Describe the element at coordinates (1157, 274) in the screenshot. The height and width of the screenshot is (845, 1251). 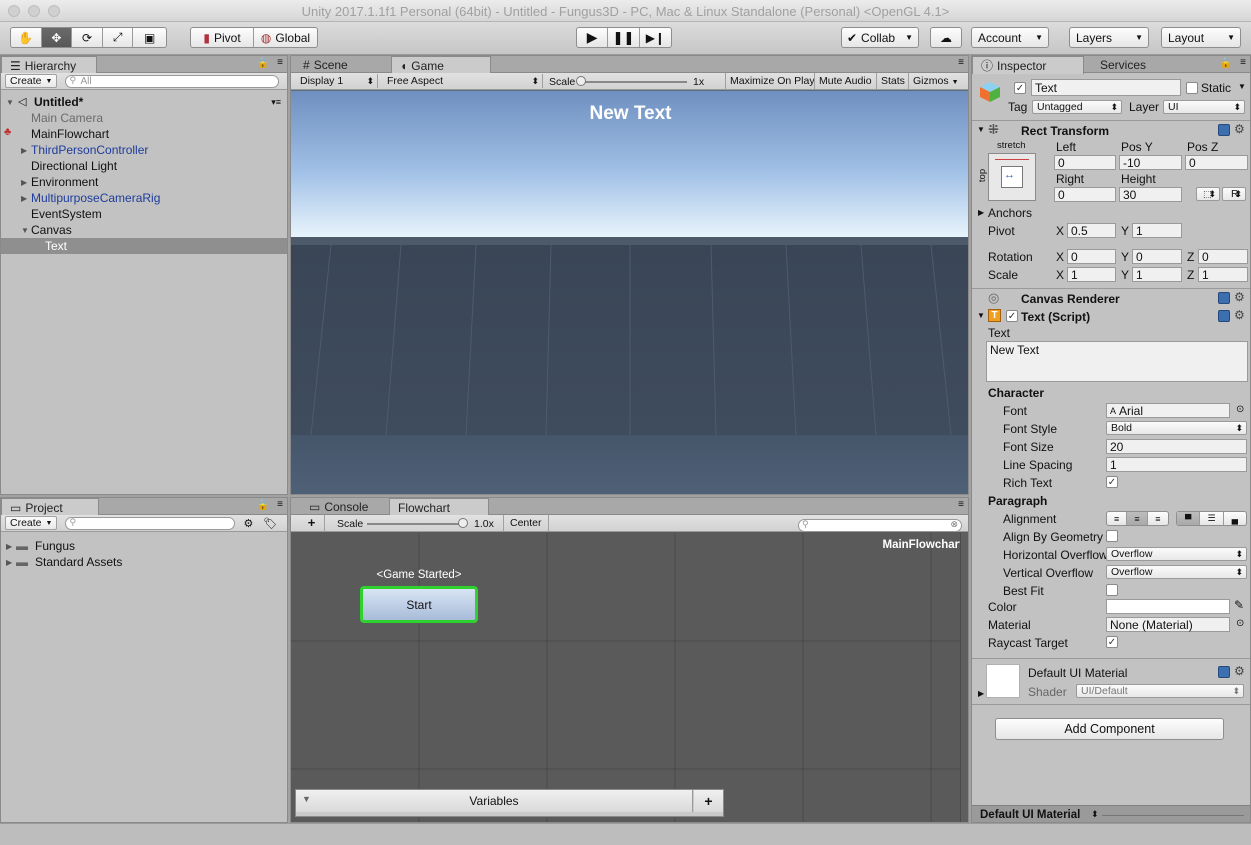
I see `scale-y-input: 1` at that location.